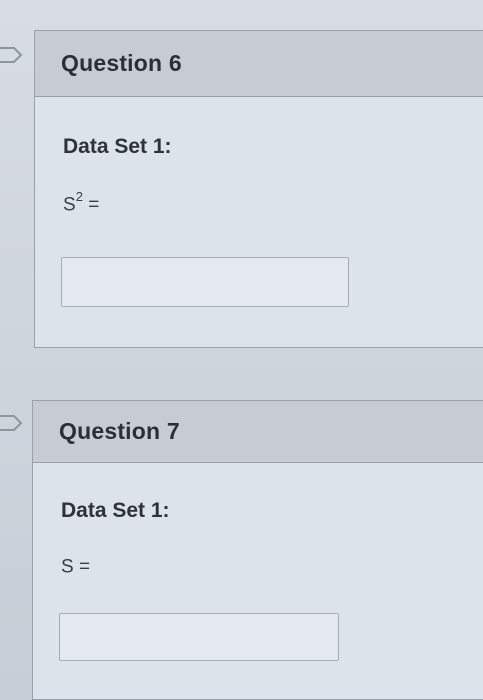  I want to click on question-7-title: Question 7, so click(119, 431).